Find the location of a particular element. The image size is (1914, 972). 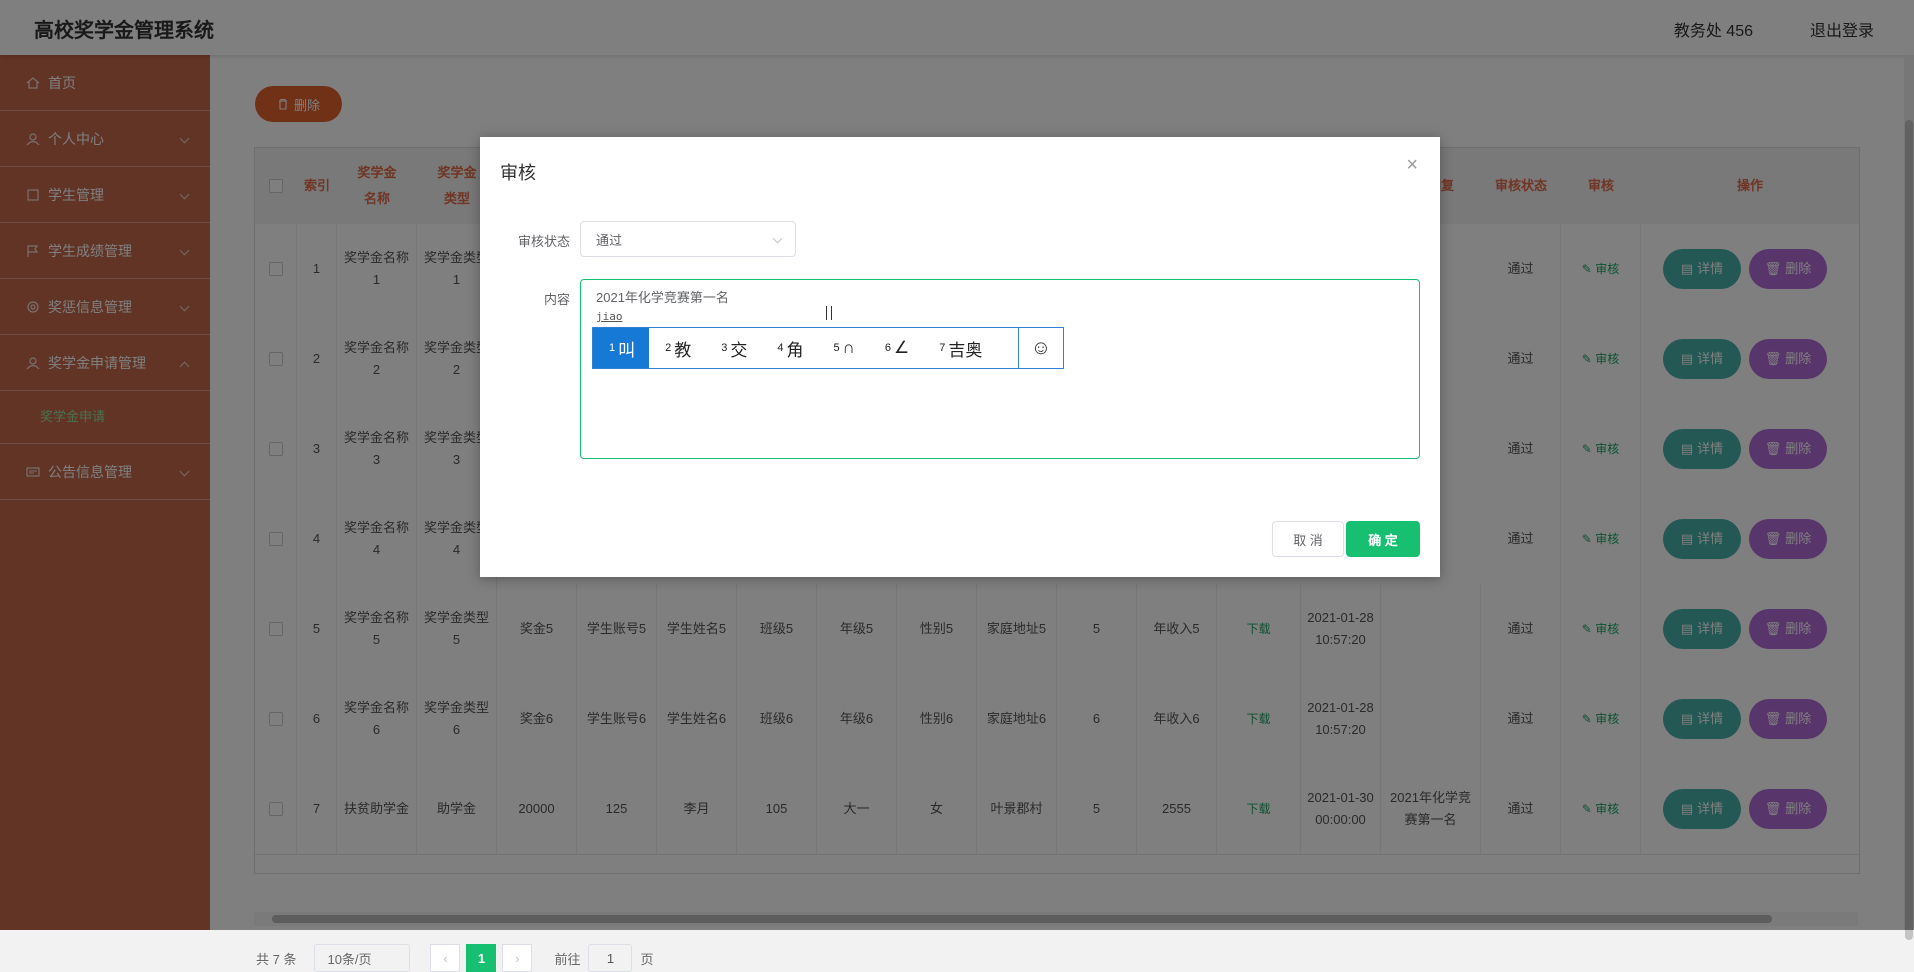

ime-candidate-text: 吉奥 is located at coordinates (965, 350).